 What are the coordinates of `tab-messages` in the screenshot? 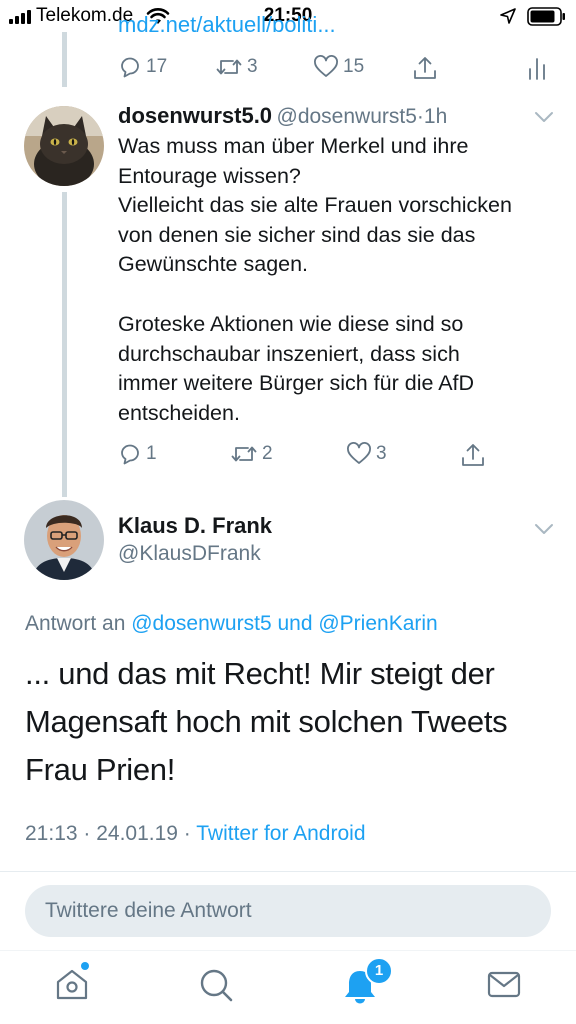 It's located at (504, 984).